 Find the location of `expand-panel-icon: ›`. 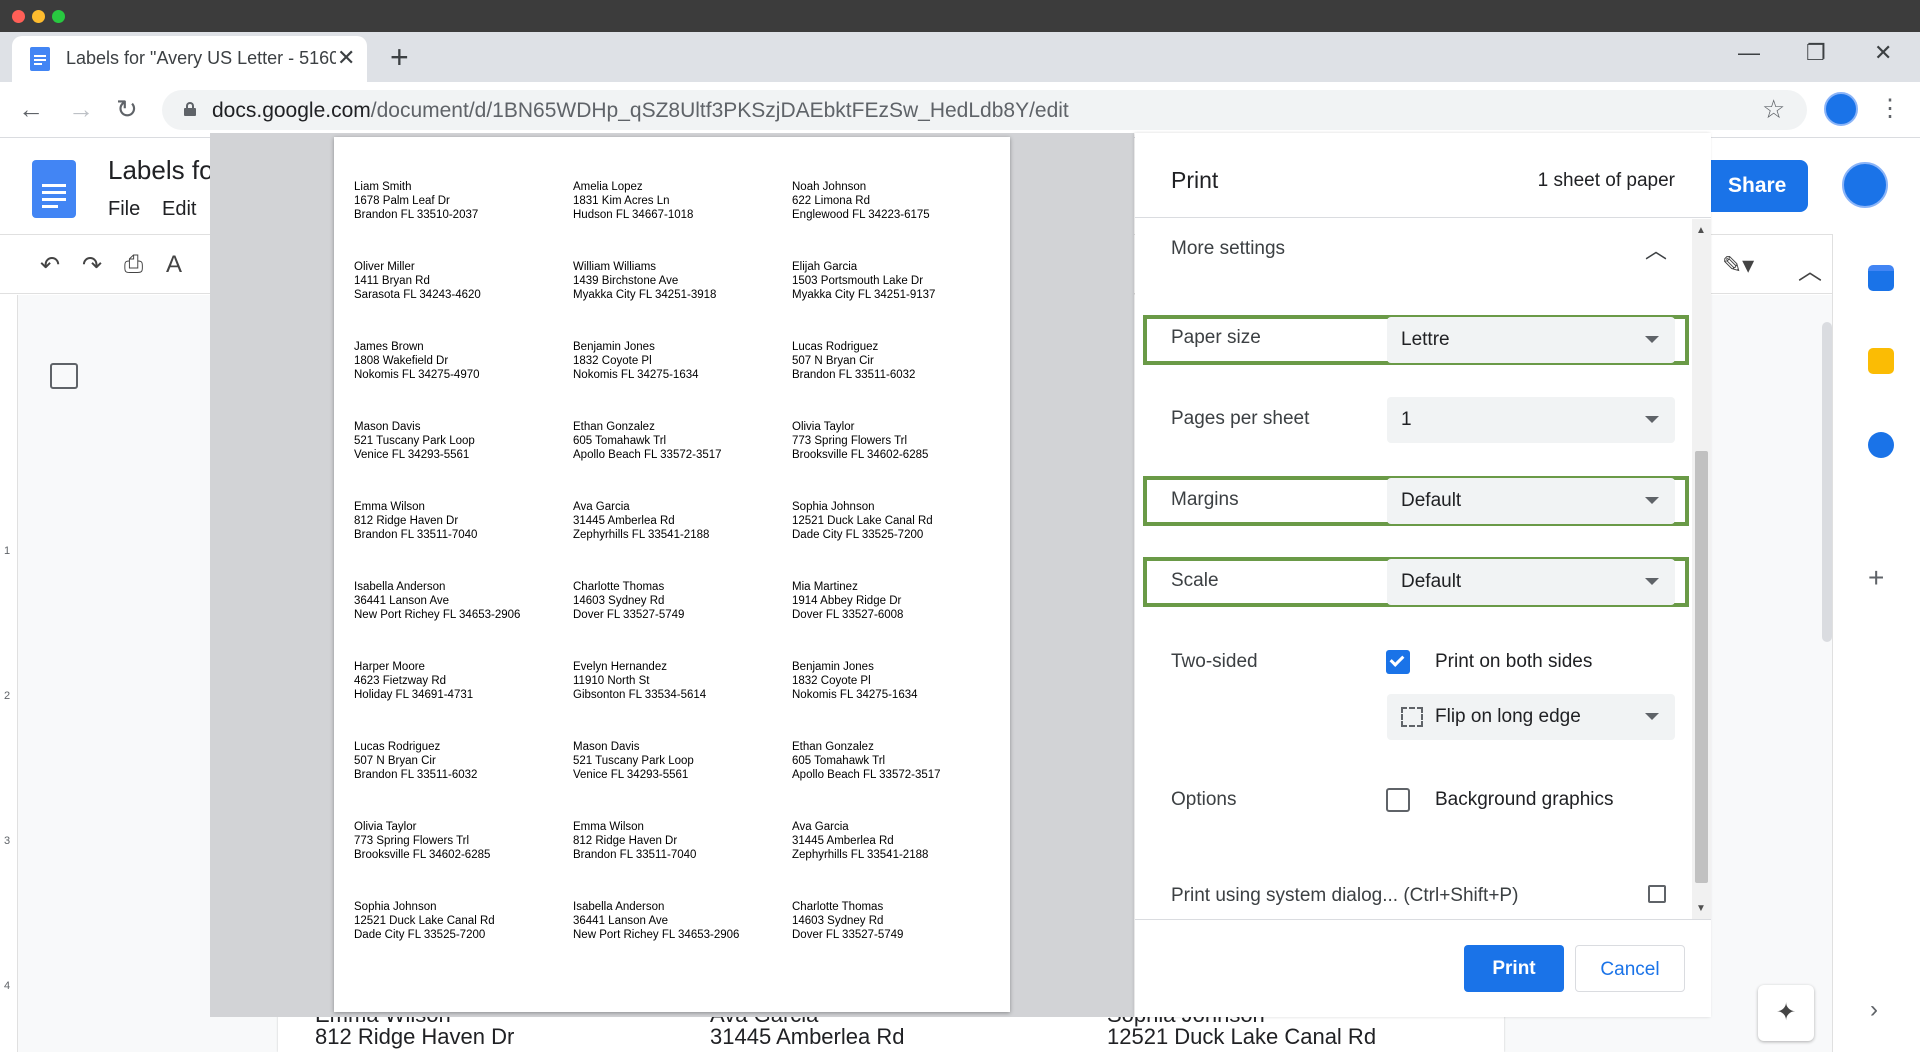

expand-panel-icon: › is located at coordinates (1874, 1010).